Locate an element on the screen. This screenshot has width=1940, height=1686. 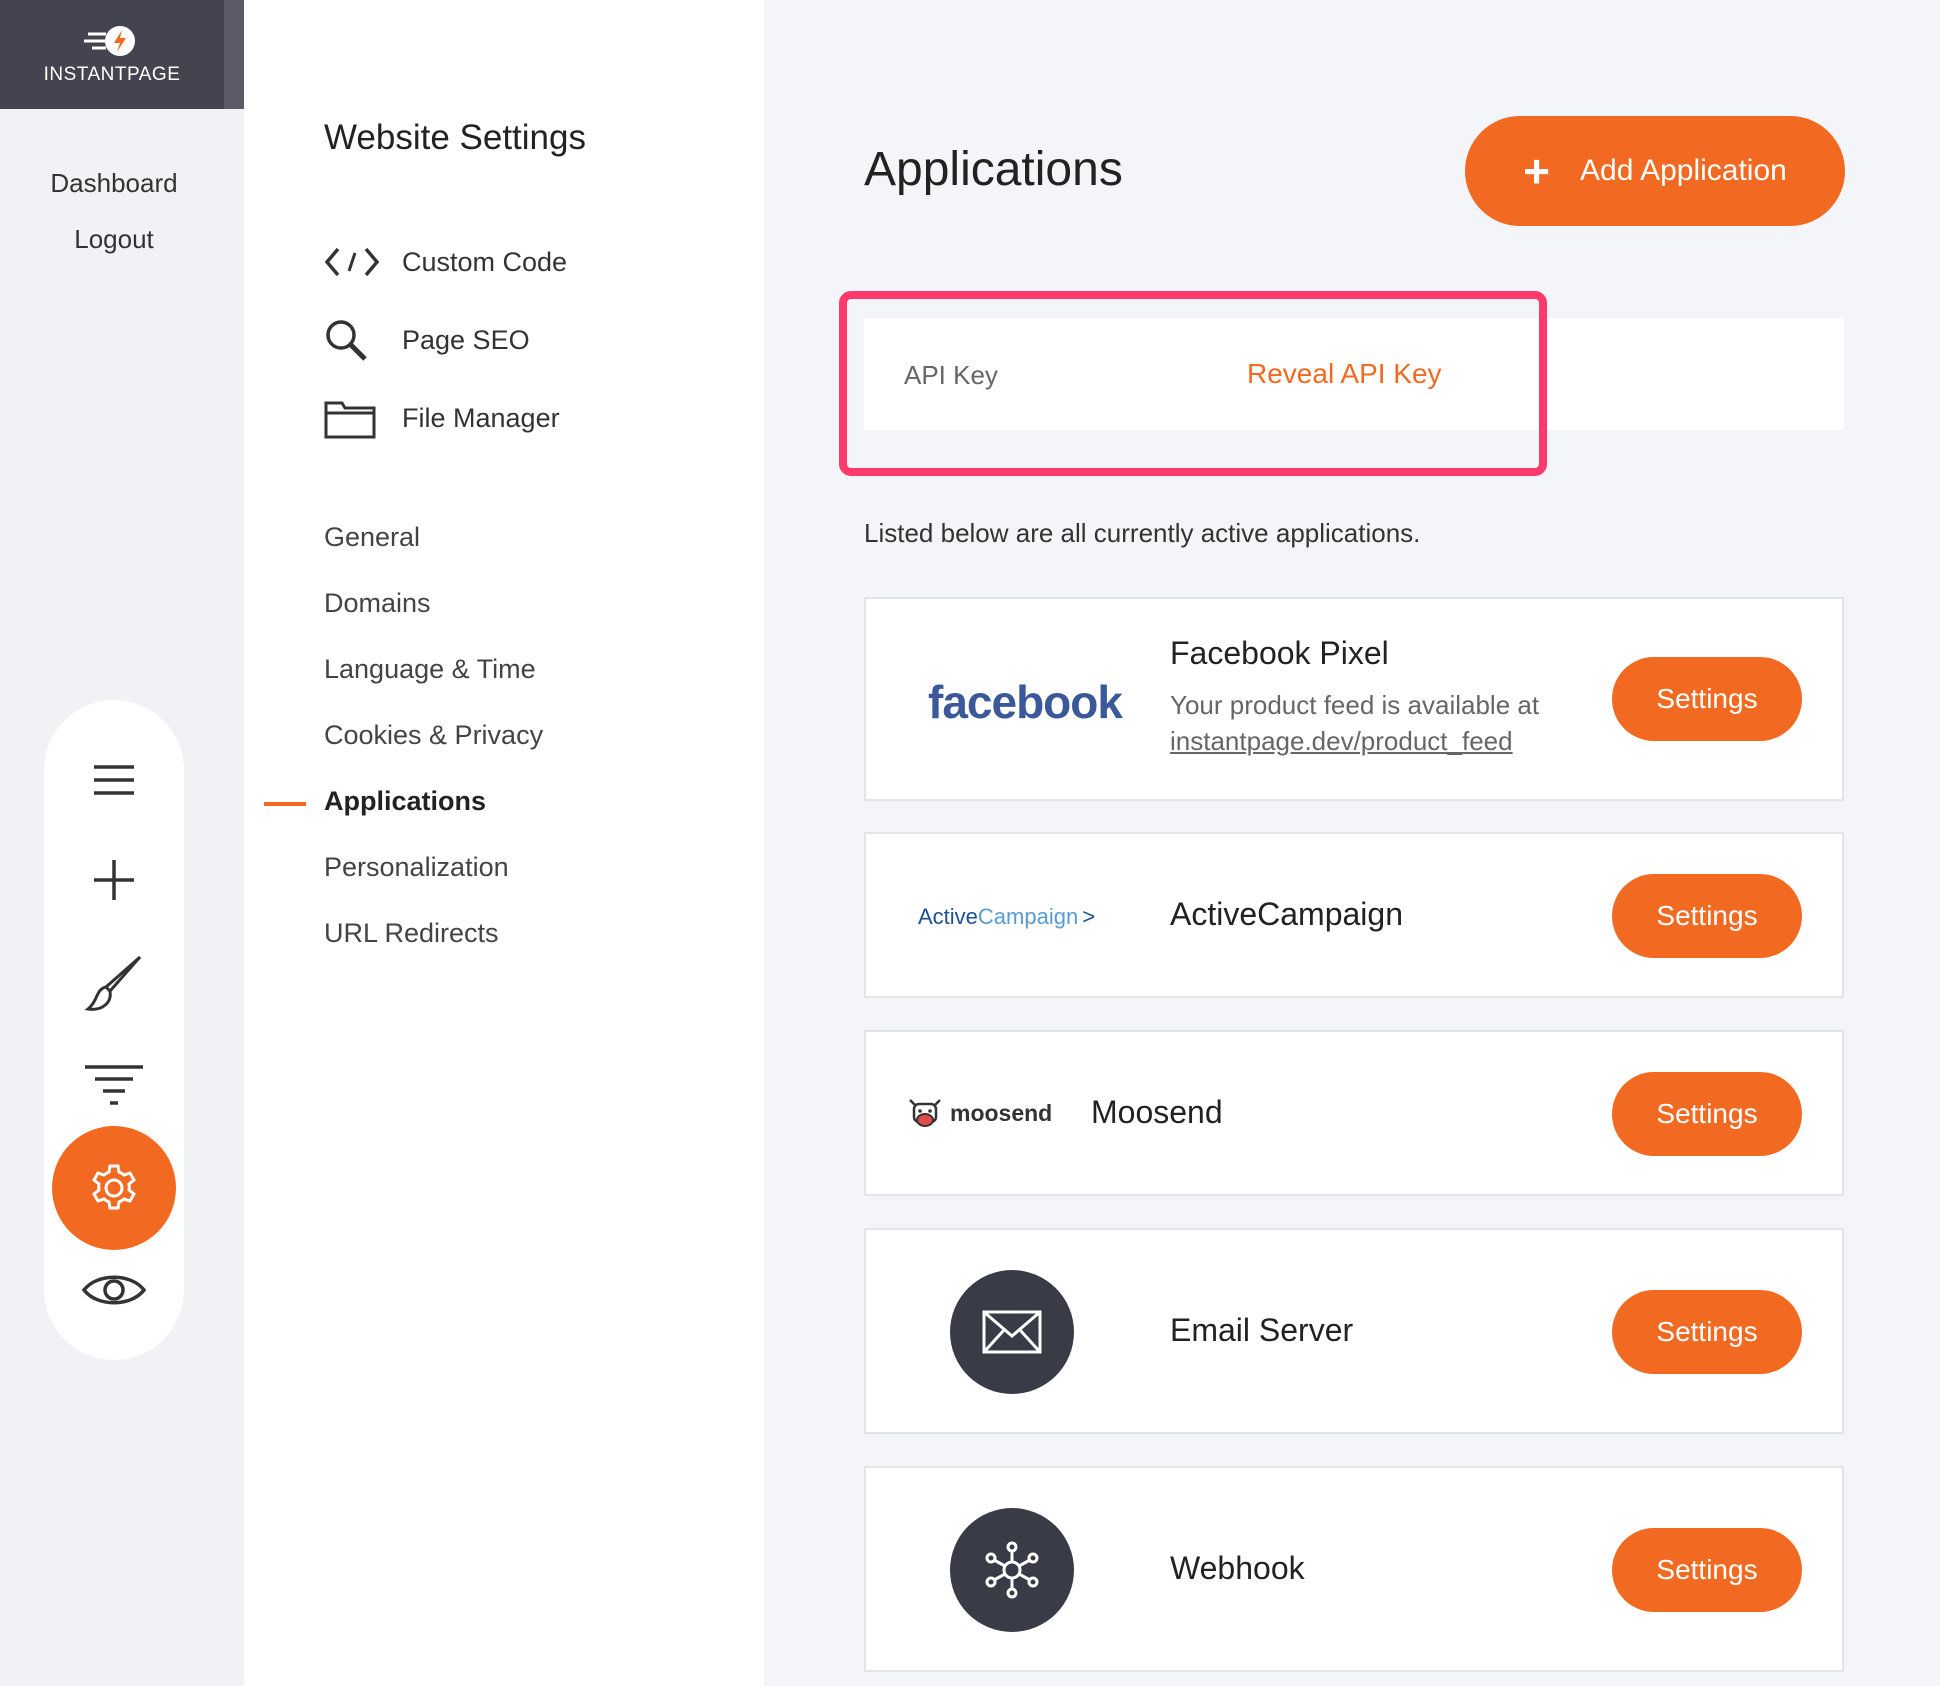
activecampaign-logo: ActiveCampaign > is located at coordinates (1006, 917).